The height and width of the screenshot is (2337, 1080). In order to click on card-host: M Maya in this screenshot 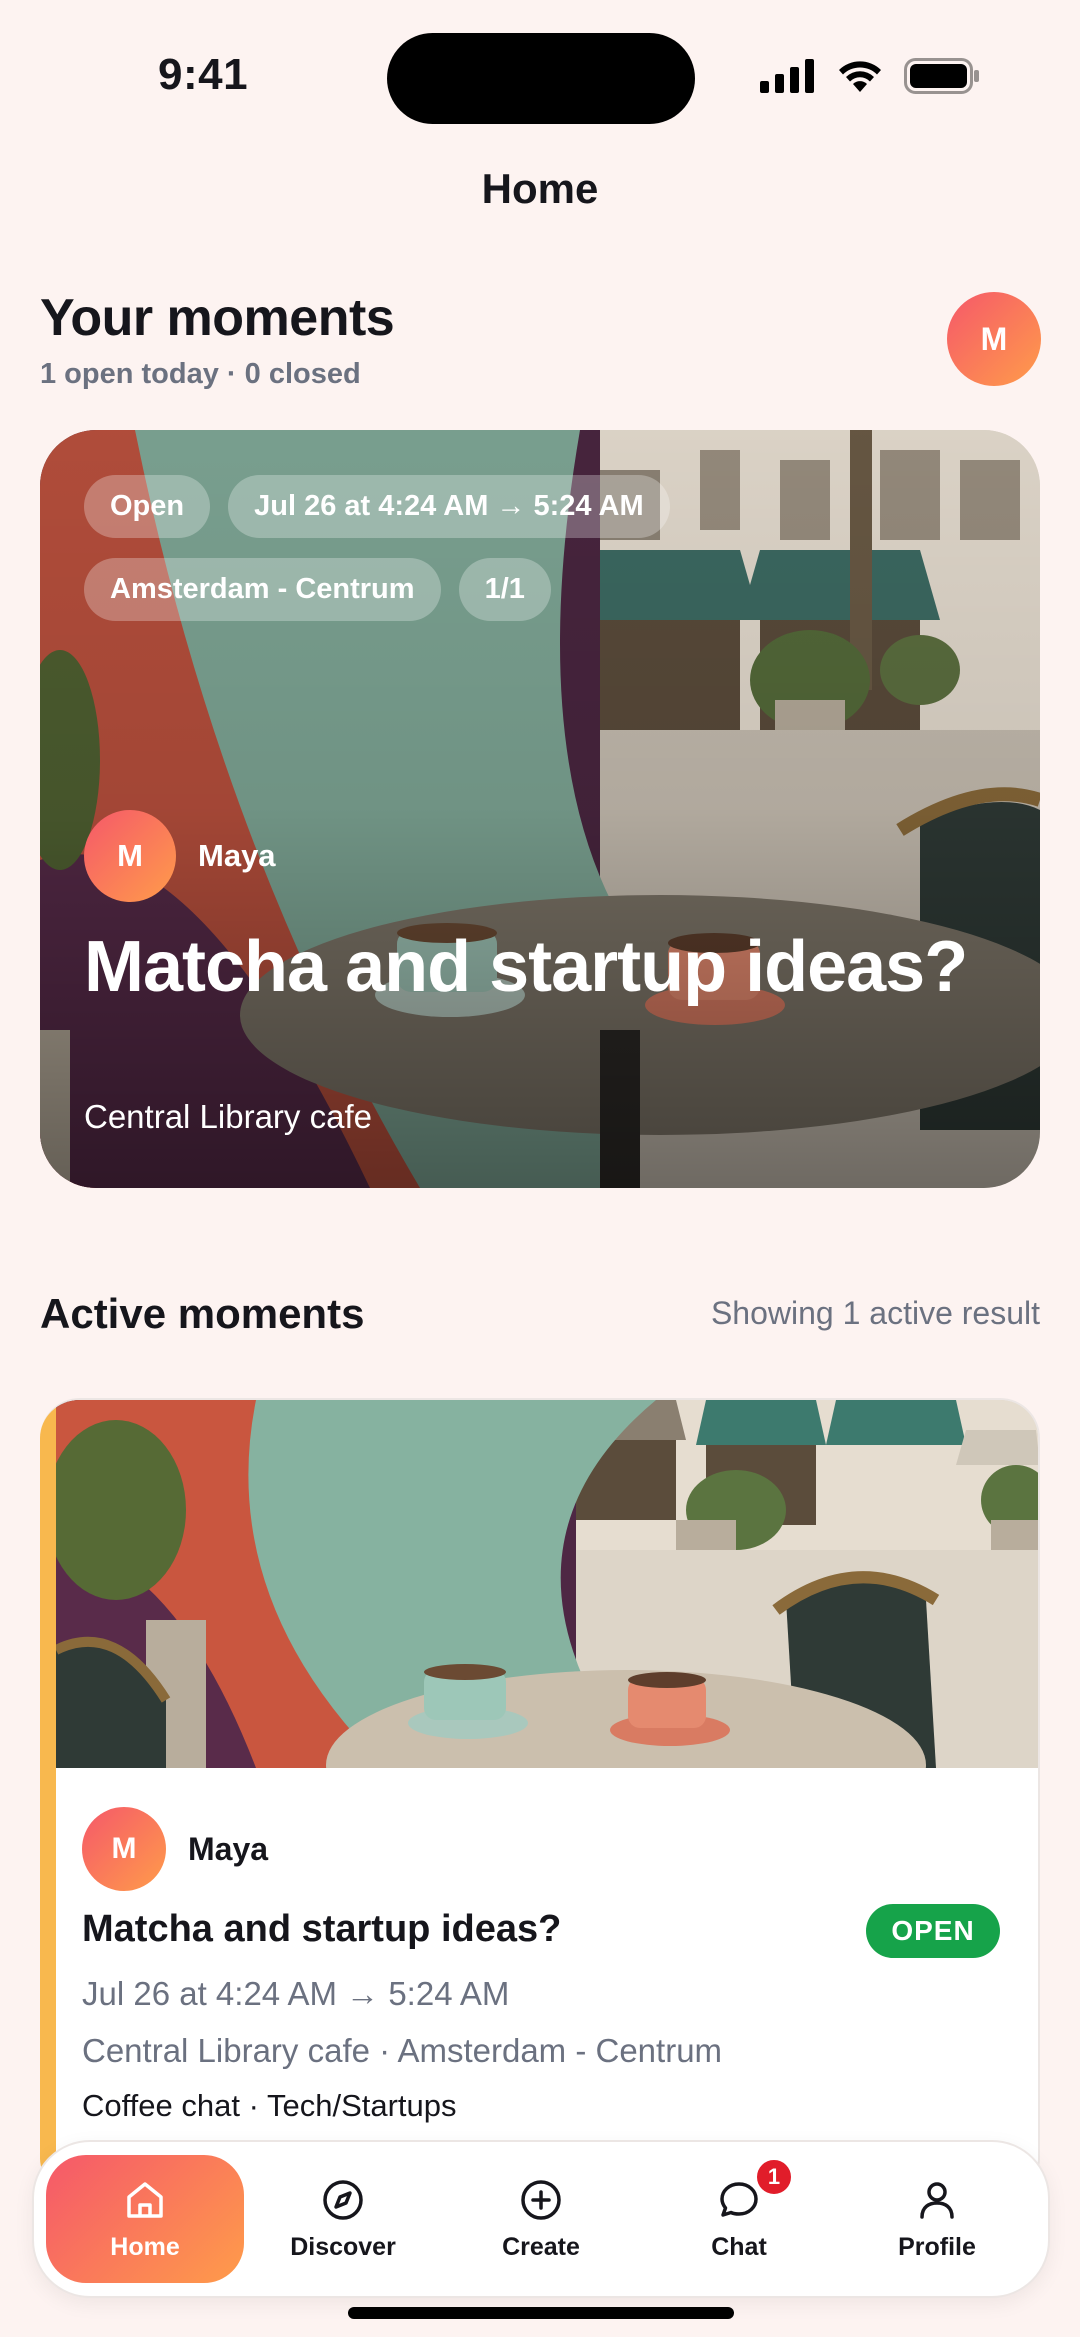, I will do `click(175, 1849)`.